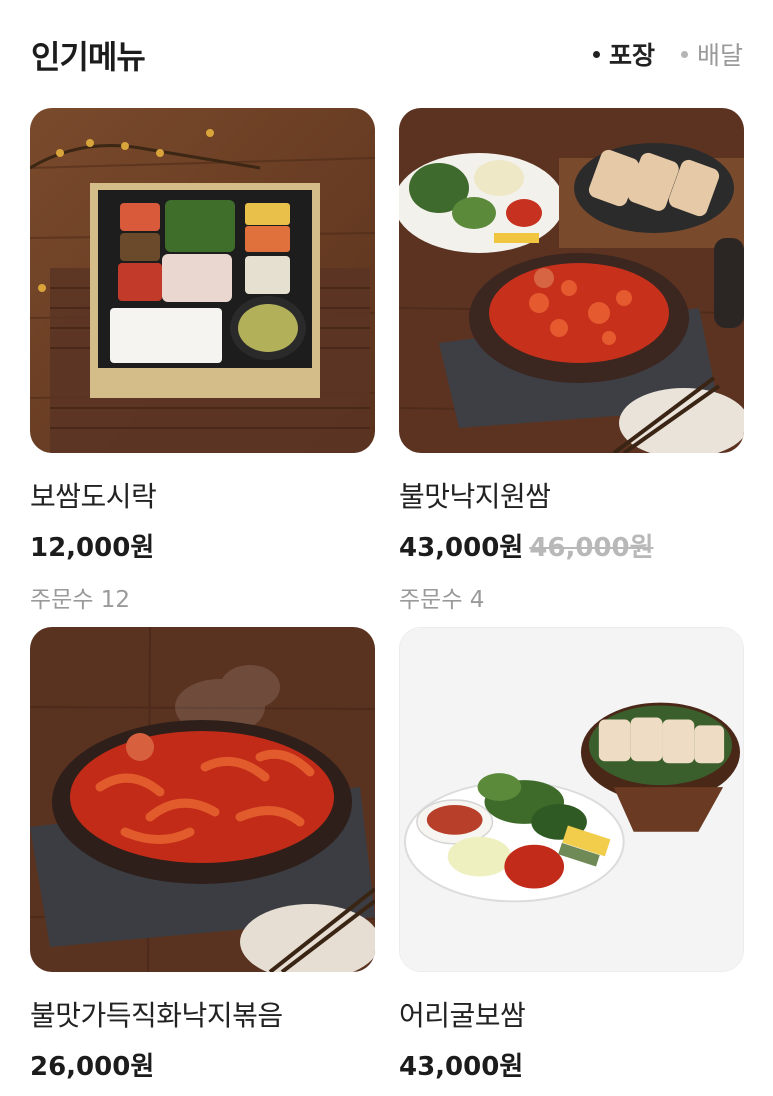 This screenshot has width=773, height=1096. What do you see at coordinates (571, 799) in the screenshot?
I see `menu-image-oyster-bossam` at bounding box center [571, 799].